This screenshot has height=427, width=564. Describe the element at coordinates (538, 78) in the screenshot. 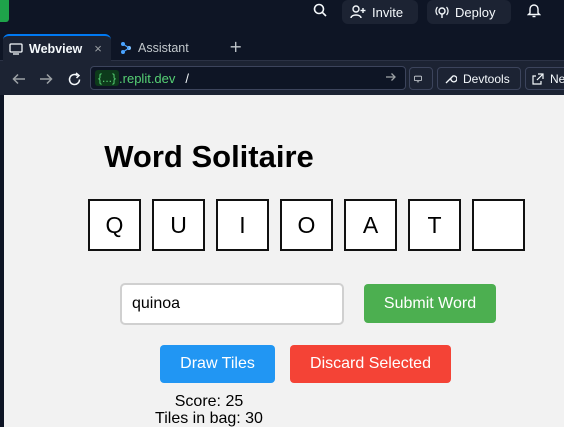

I see `external-link-icon` at that location.